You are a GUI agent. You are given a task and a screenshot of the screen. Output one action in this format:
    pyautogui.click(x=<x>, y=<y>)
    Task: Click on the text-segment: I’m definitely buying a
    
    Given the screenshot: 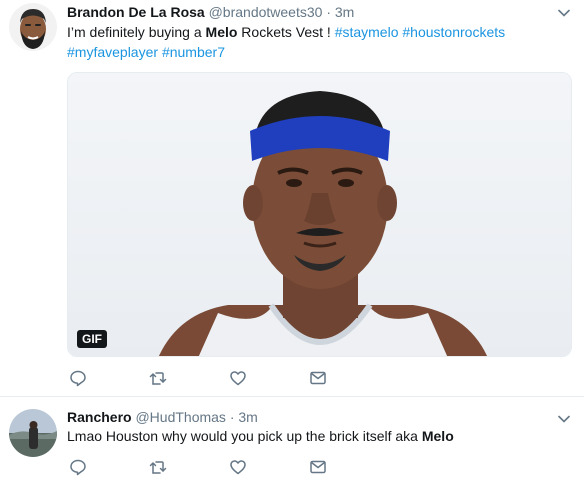 What is the action you would take?
    pyautogui.click(x=136, y=32)
    